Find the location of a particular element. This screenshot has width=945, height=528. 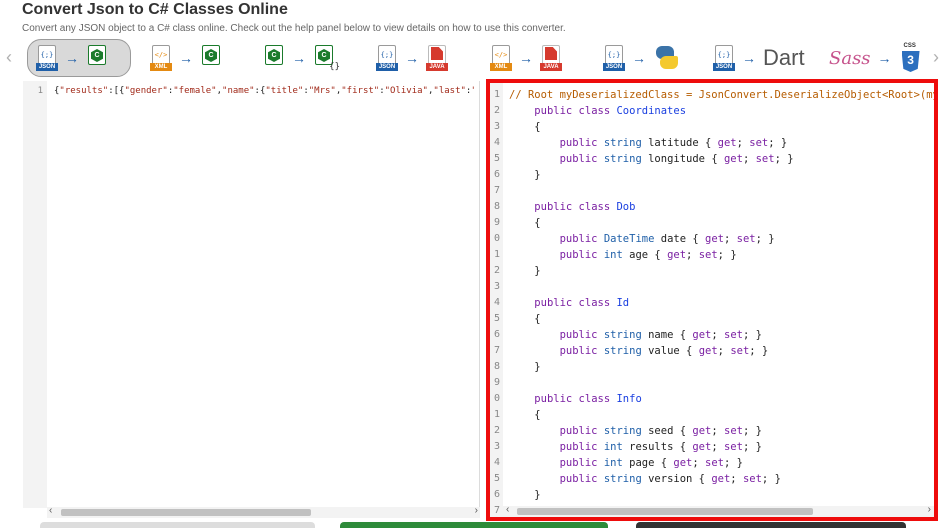

code-line: public DateTime date { get; set; } is located at coordinates (642, 239).